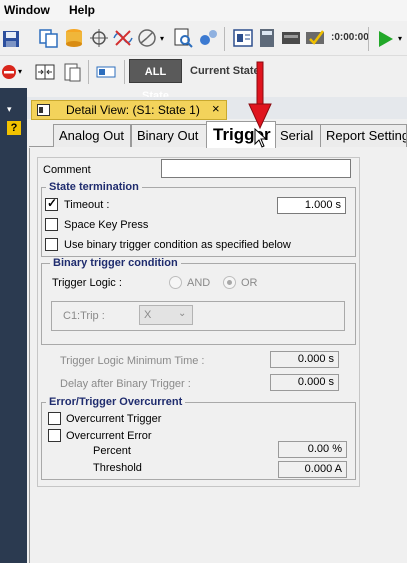 This screenshot has height=563, width=407. Describe the element at coordinates (175, 282) in the screenshot. I see `and-radio` at that location.